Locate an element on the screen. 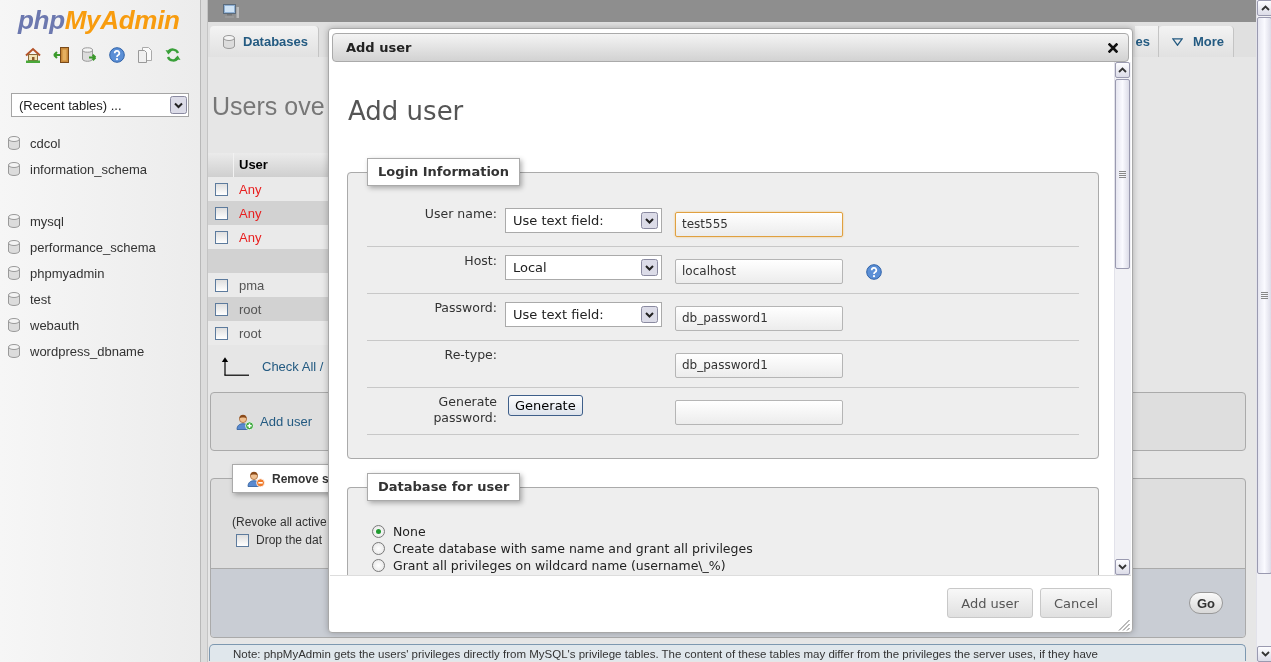  computer-icon is located at coordinates (231, 11).